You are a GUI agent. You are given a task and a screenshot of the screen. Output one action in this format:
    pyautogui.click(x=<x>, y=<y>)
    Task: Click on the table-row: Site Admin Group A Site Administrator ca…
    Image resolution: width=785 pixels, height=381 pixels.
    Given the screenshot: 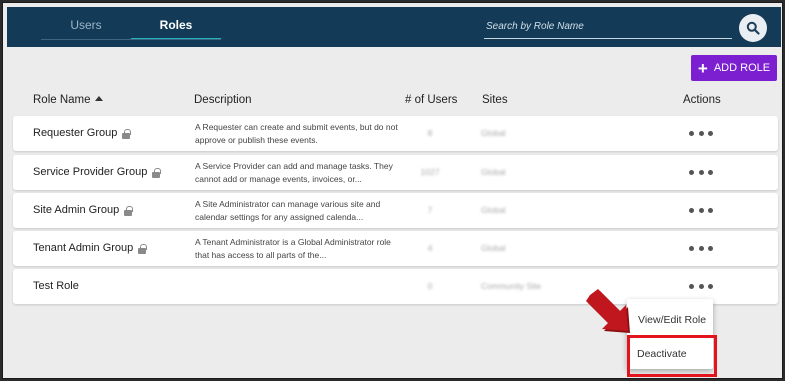 What is the action you would take?
    pyautogui.click(x=395, y=210)
    